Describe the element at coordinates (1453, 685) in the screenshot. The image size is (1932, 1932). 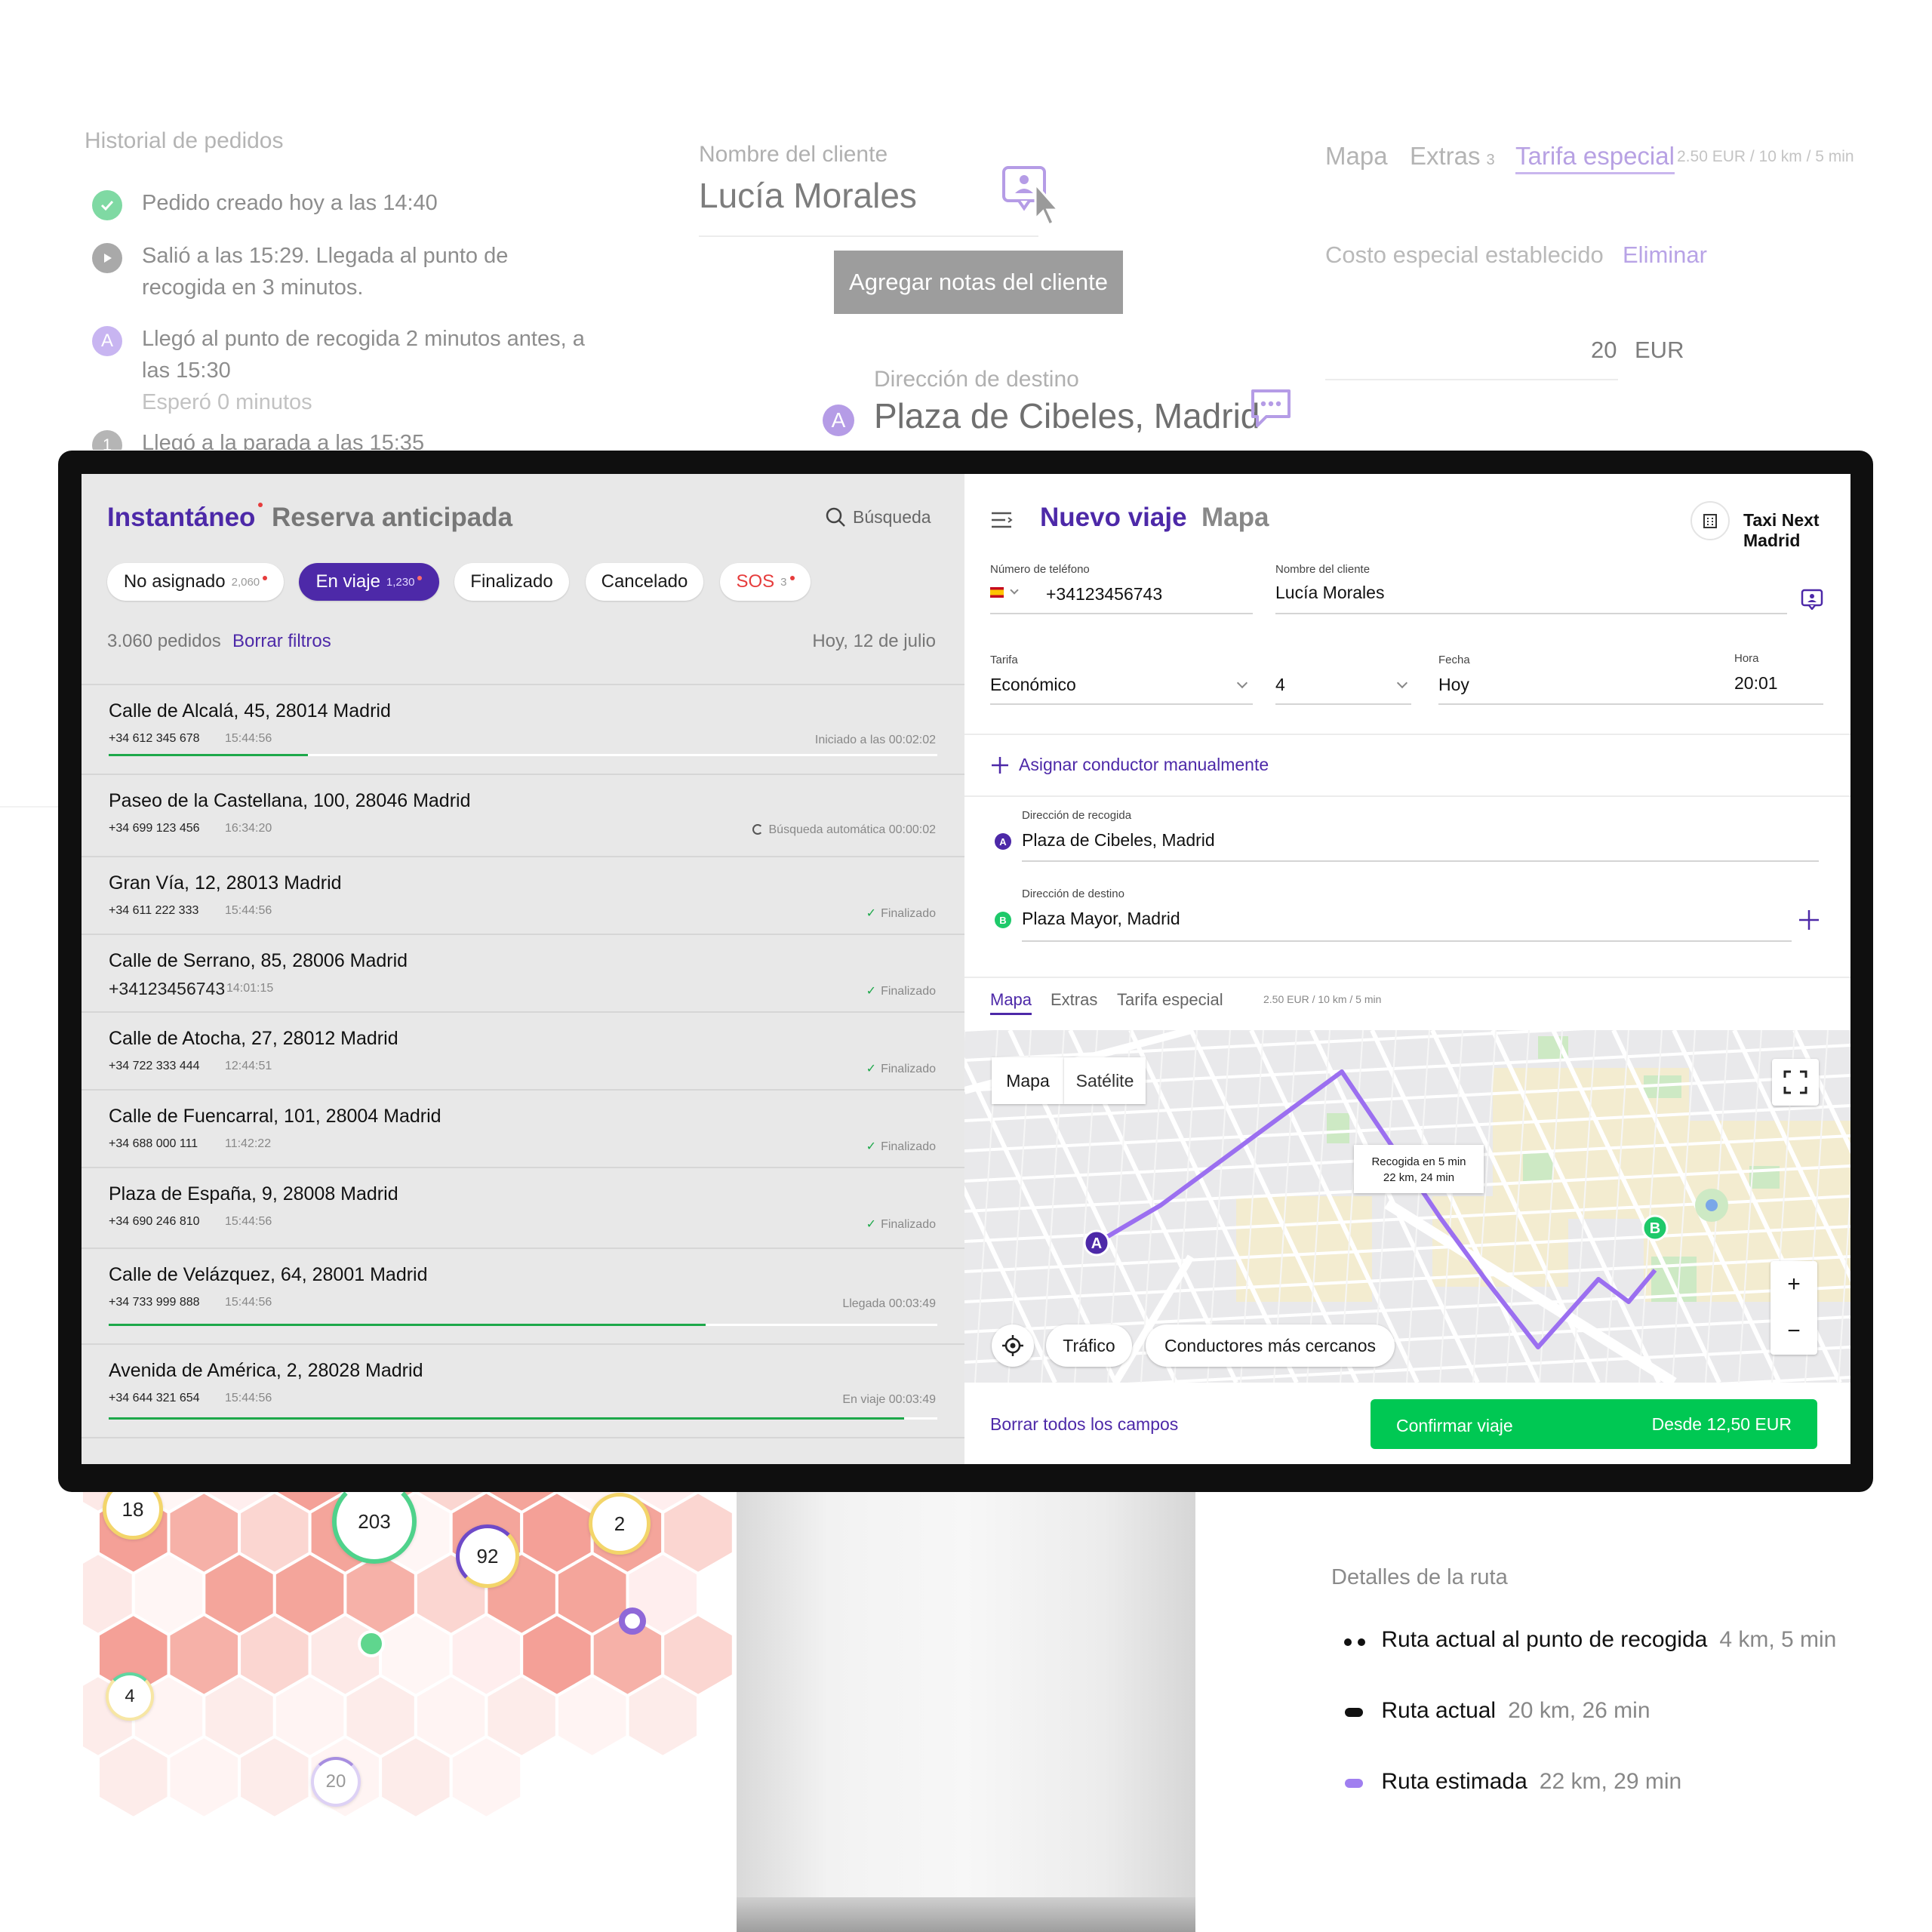
I see `date-select: Hoy` at that location.